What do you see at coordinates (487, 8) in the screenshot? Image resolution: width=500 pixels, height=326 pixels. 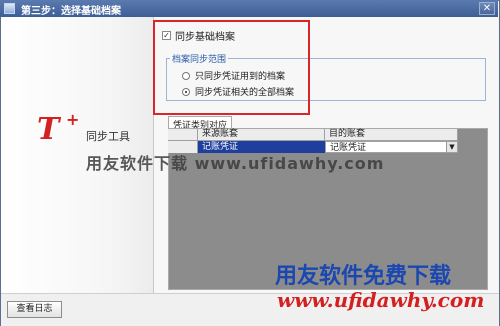 I see `close-button: ✕` at bounding box center [487, 8].